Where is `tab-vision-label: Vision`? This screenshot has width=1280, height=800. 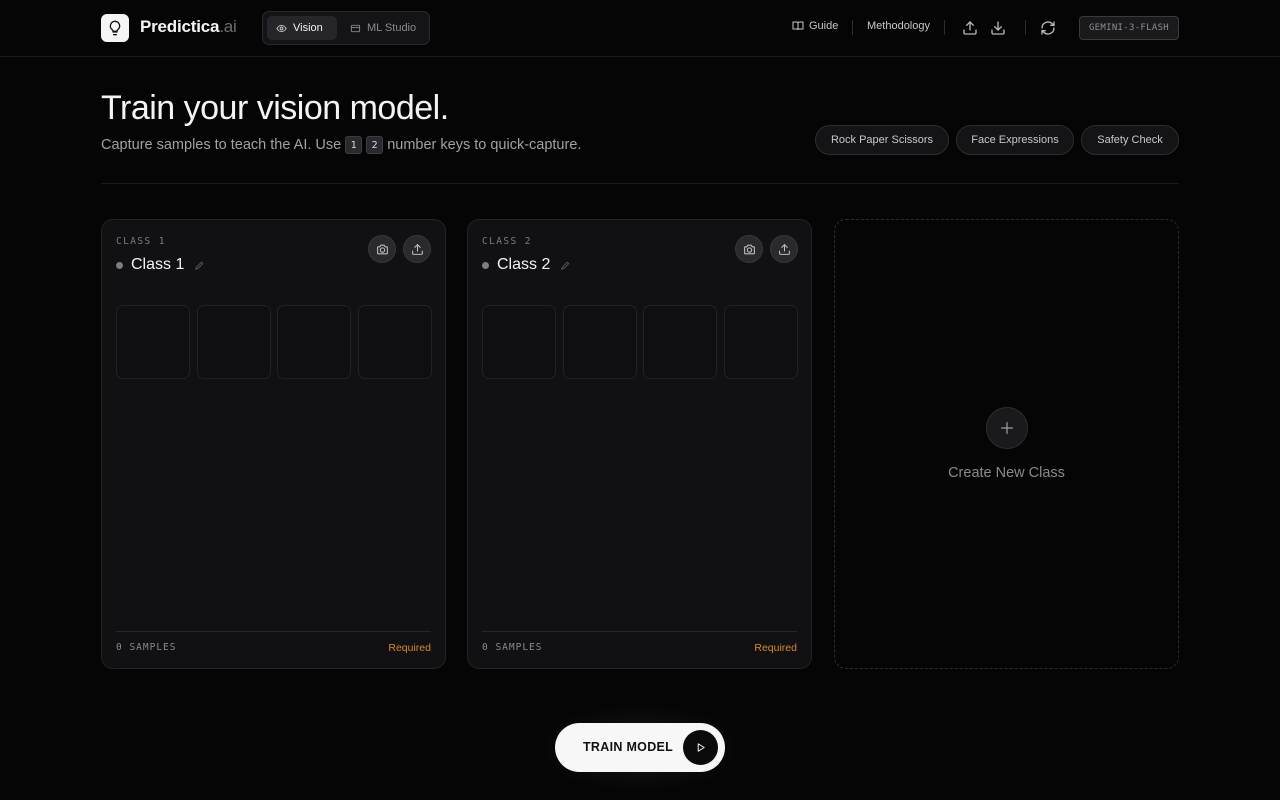
tab-vision-label: Vision is located at coordinates (308, 28).